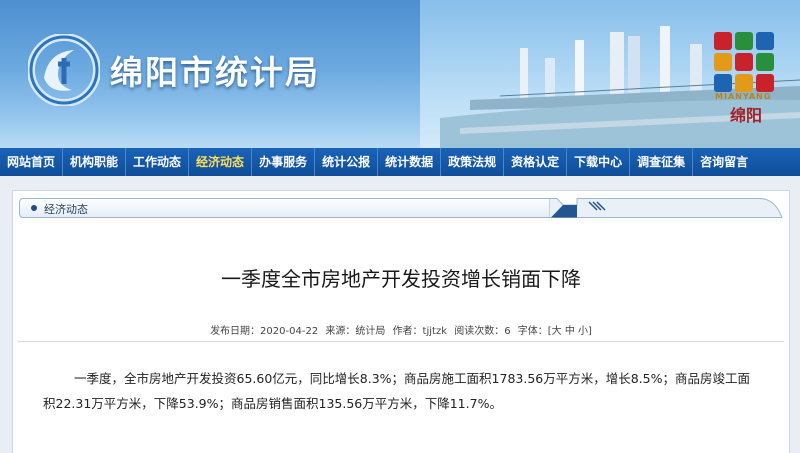  What do you see at coordinates (264, 331) in the screenshot?
I see `publish-date: 发布日期：2020-04-22` at bounding box center [264, 331].